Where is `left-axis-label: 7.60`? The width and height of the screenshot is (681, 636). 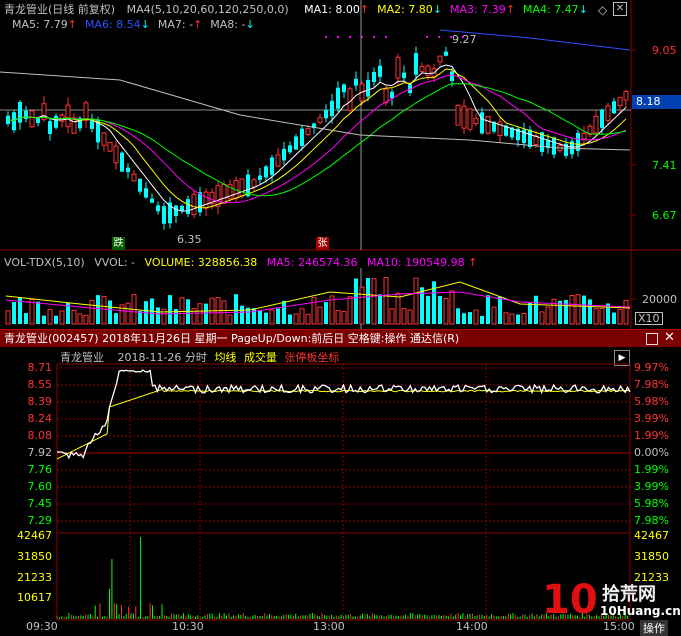
left-axis-label: 7.60 is located at coordinates (40, 486).